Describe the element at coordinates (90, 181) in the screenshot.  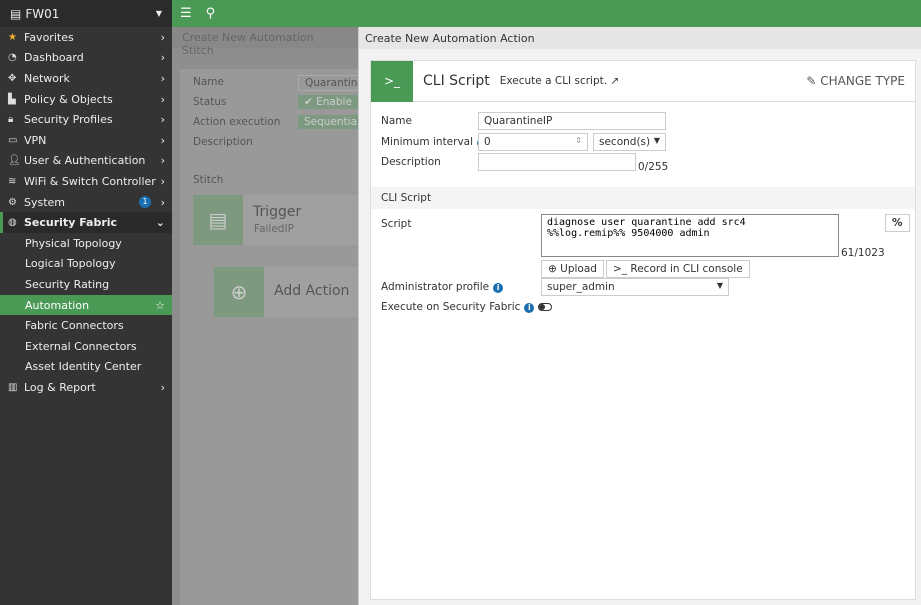
I see `label: WiFi & Switch Controller` at that location.